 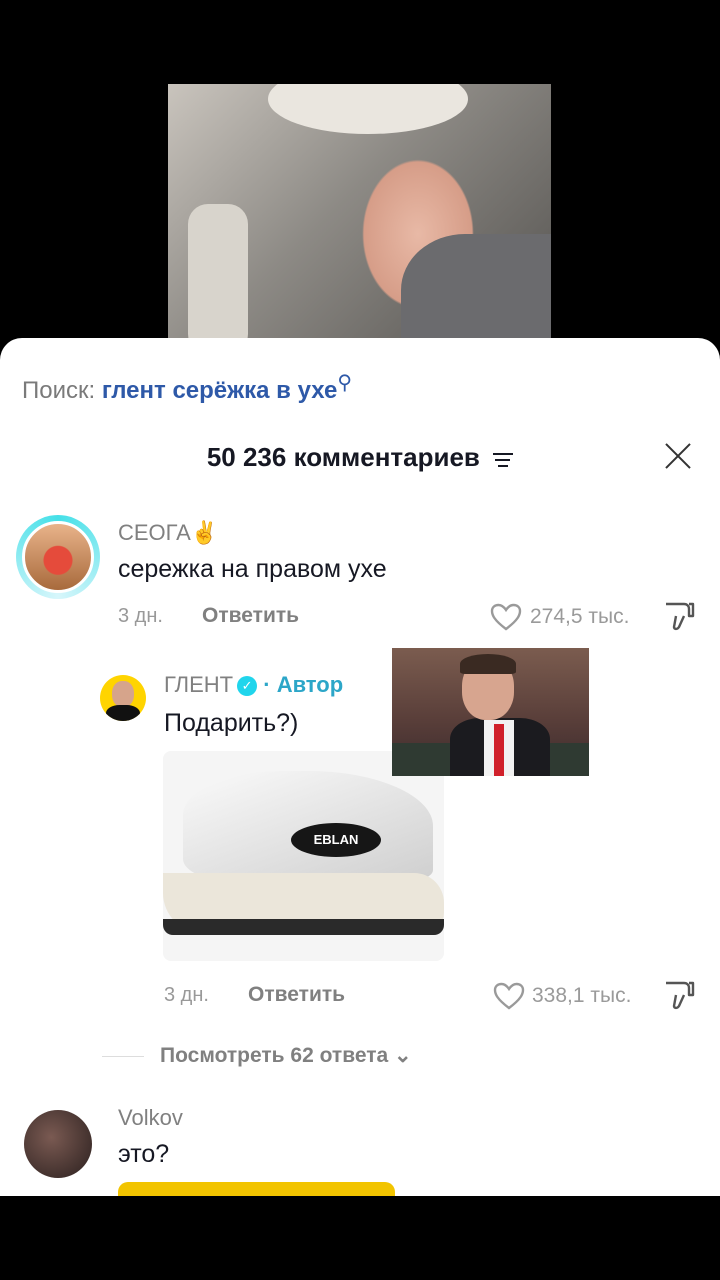 I want to click on view-replies-button: Посмотреть 62 ответа ⌄, so click(x=286, y=1055).